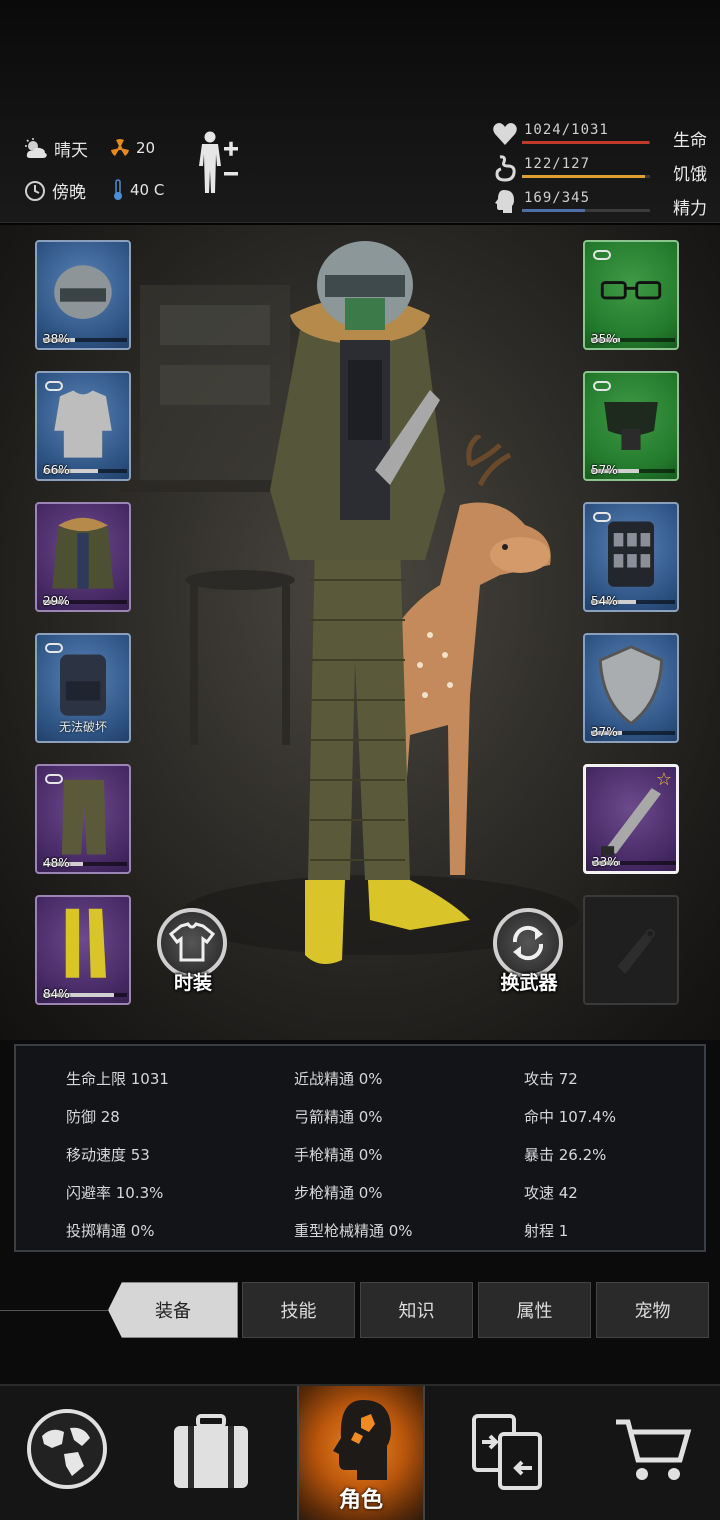 The width and height of the screenshot is (720, 1520). I want to click on head-profile-icon, so click(504, 201).